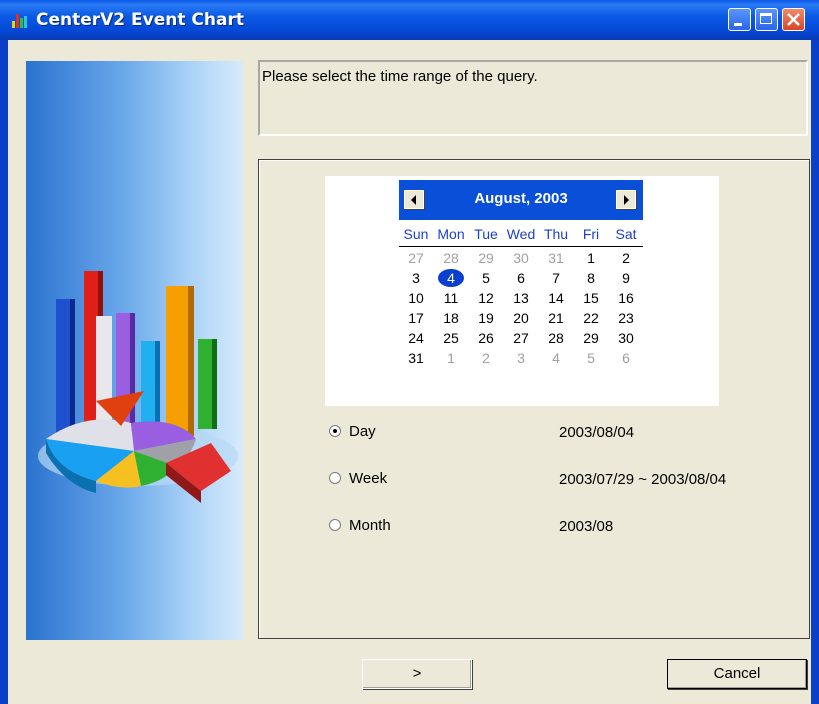 The height and width of the screenshot is (704, 819). What do you see at coordinates (486, 234) in the screenshot?
I see `weekday-label: Tue` at bounding box center [486, 234].